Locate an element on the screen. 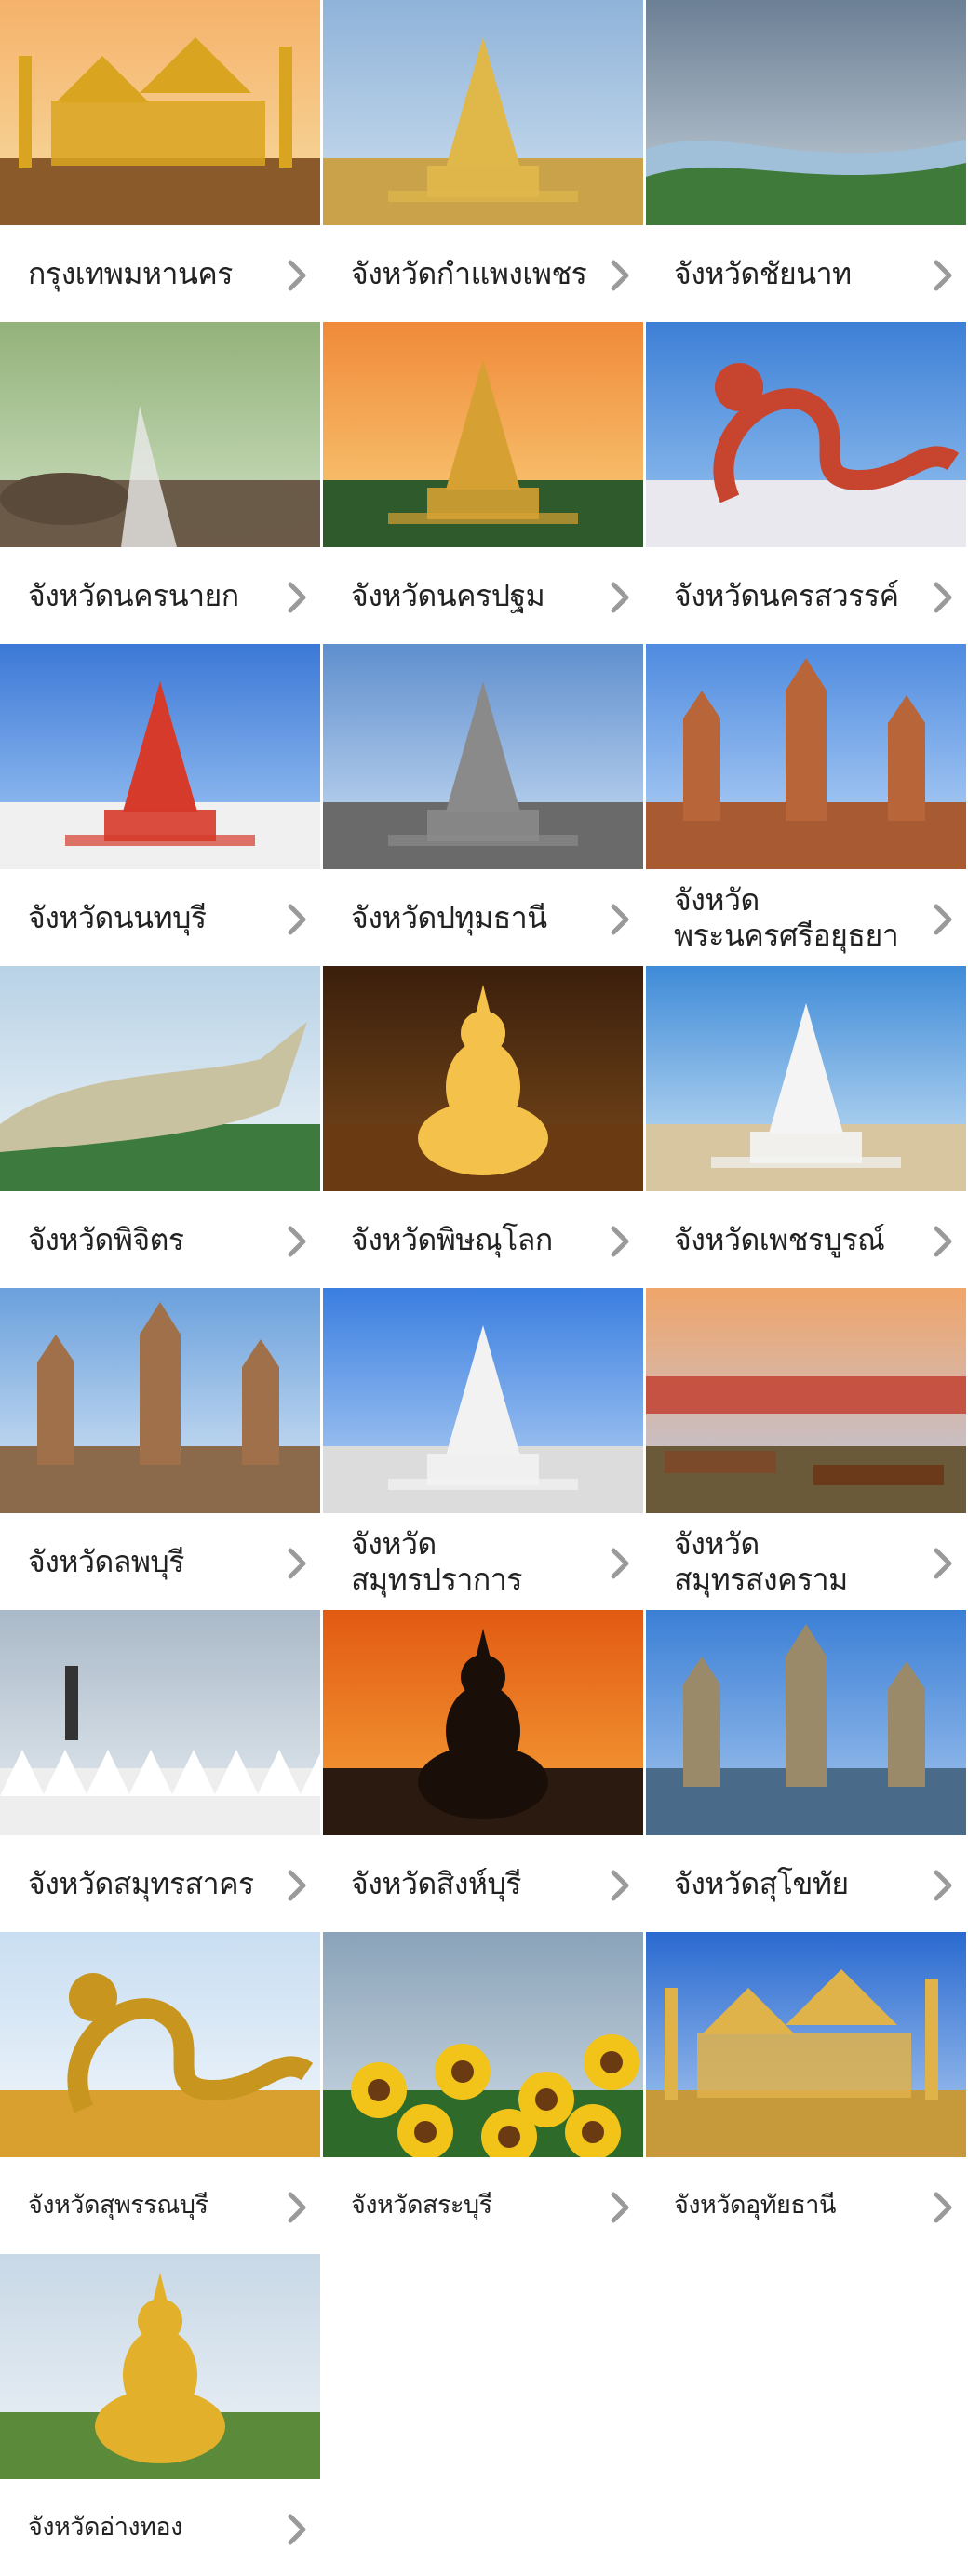 This screenshot has width=968, height=2576. province-card: จังหวัดอุทัยธานี is located at coordinates (806, 2093).